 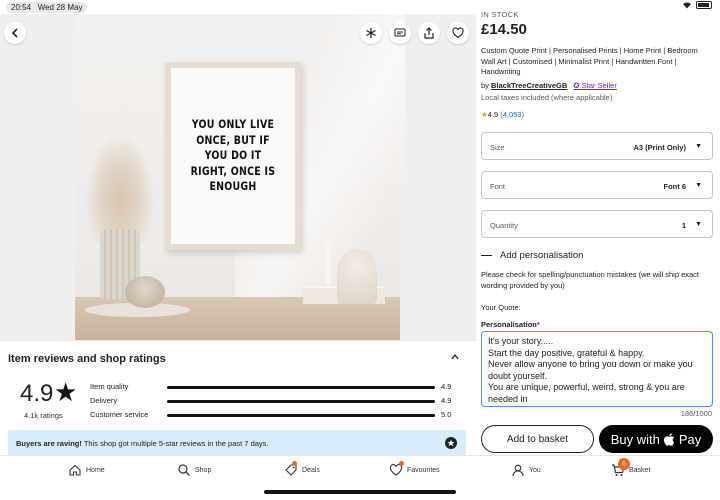 I want to click on taxes-note: Local taxes included (where applicable), so click(x=547, y=97).